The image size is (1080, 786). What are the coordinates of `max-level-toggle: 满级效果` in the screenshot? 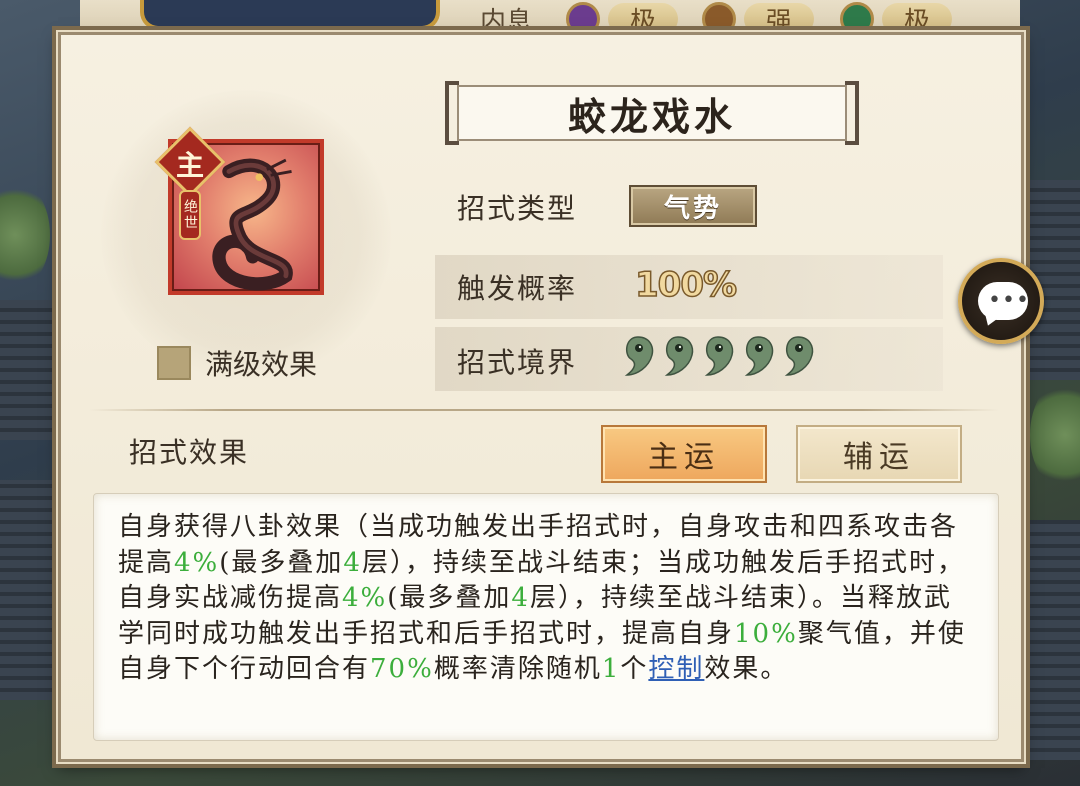 It's located at (237, 363).